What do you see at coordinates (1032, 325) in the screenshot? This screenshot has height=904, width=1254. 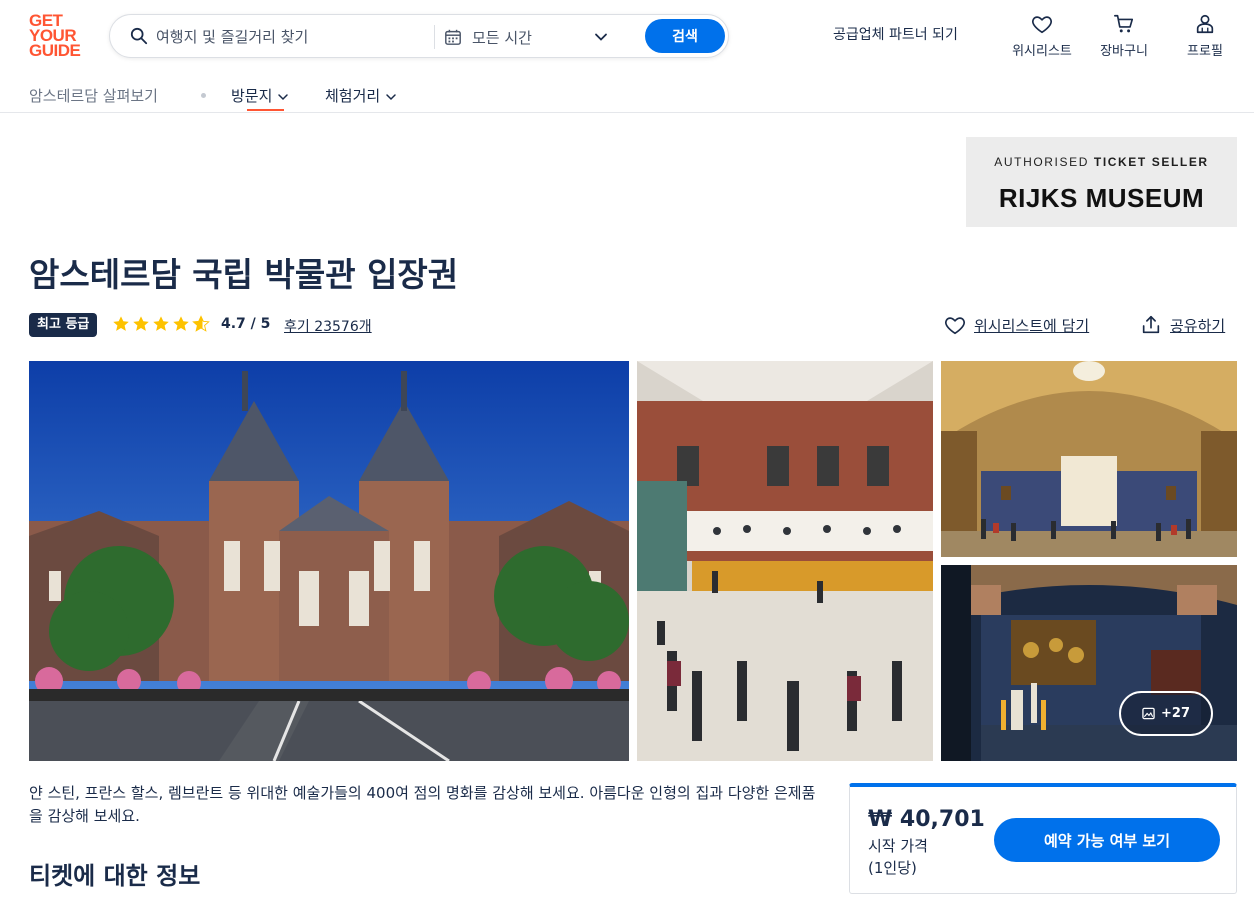 I see `add-to-wishlist-label: 위시리스트에 담기` at bounding box center [1032, 325].